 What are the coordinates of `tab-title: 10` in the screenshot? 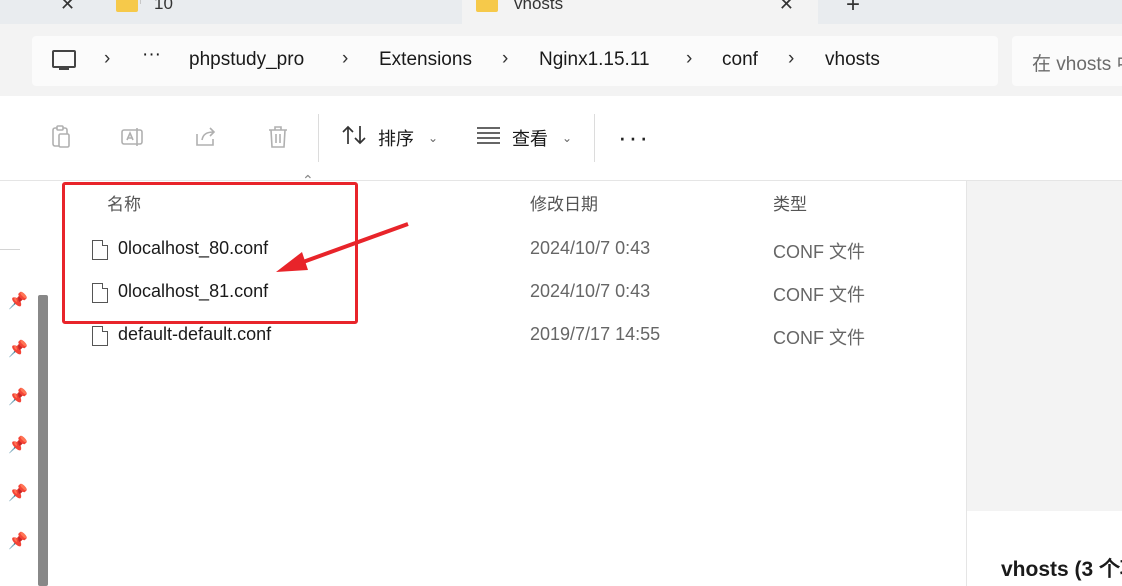 It's located at (163, 6).